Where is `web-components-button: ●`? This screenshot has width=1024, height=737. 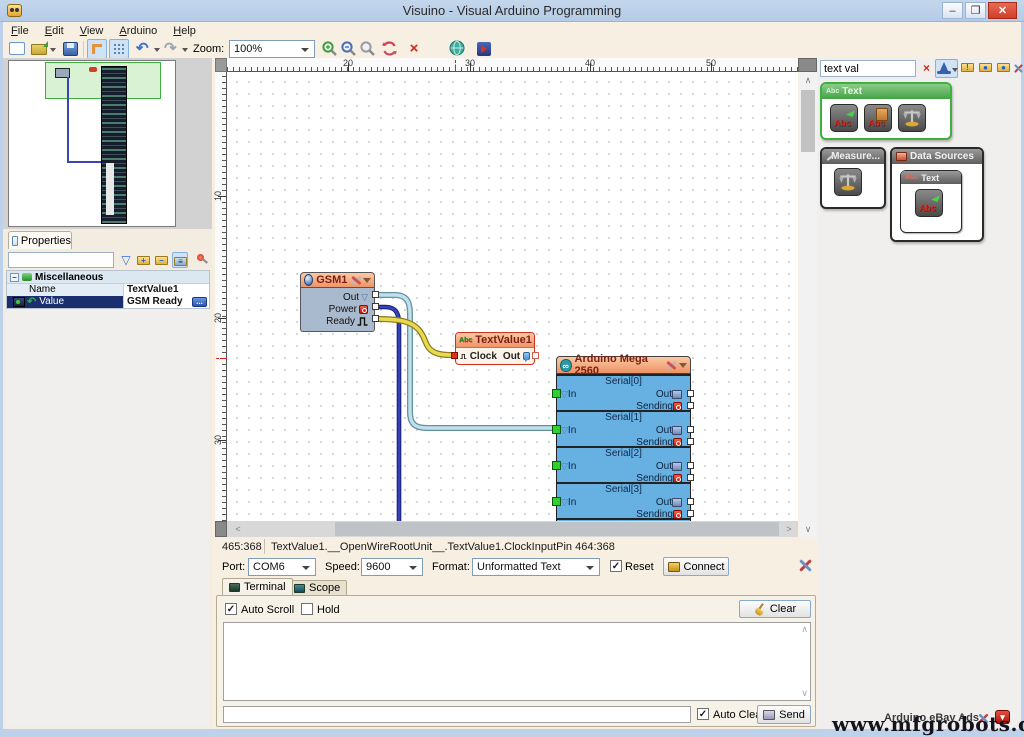 web-components-button: ● is located at coordinates (986, 68).